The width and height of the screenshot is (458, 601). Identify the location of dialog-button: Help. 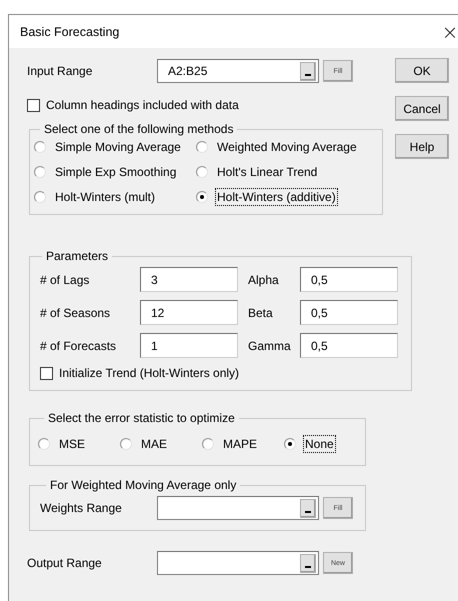
(422, 146).